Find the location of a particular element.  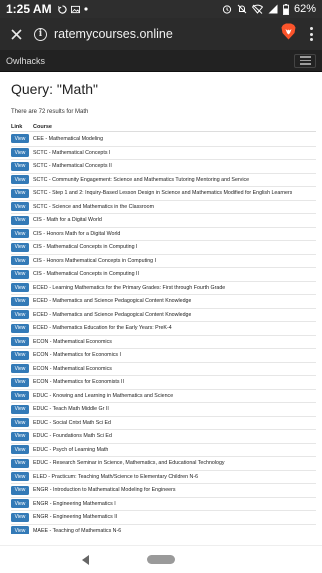

course-name: ECON - Mathematical Economics is located at coordinates (72, 368).